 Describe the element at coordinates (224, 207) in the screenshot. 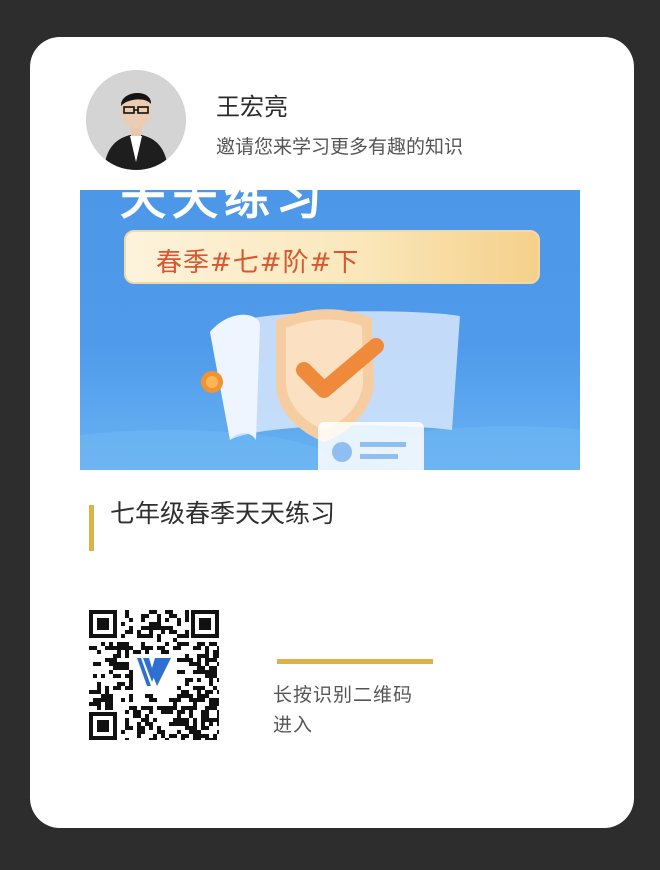

I see `banner-heading: 天天练习` at that location.